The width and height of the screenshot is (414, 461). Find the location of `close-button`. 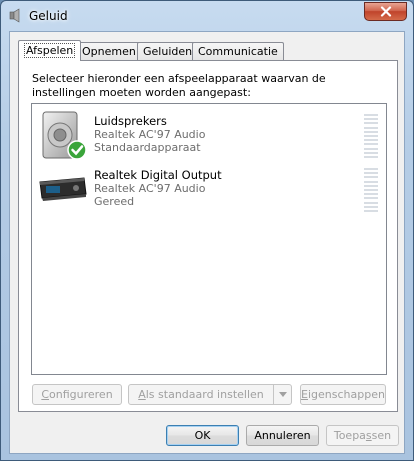

close-button is located at coordinates (385, 11).